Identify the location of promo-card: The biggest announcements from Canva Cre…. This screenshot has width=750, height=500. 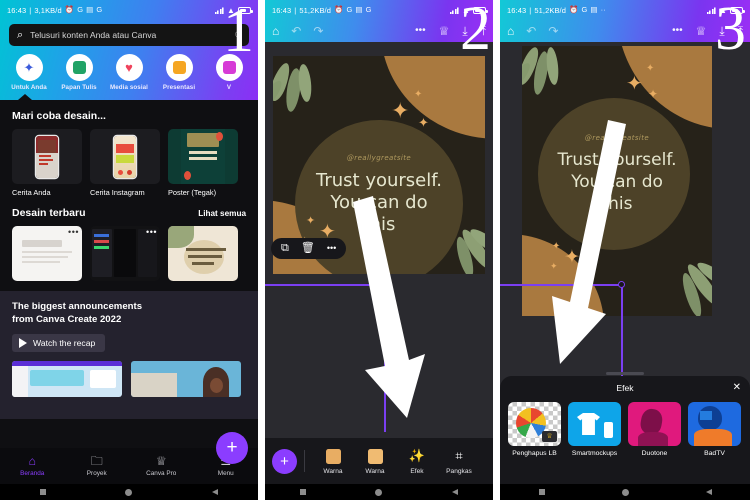
(129, 355).